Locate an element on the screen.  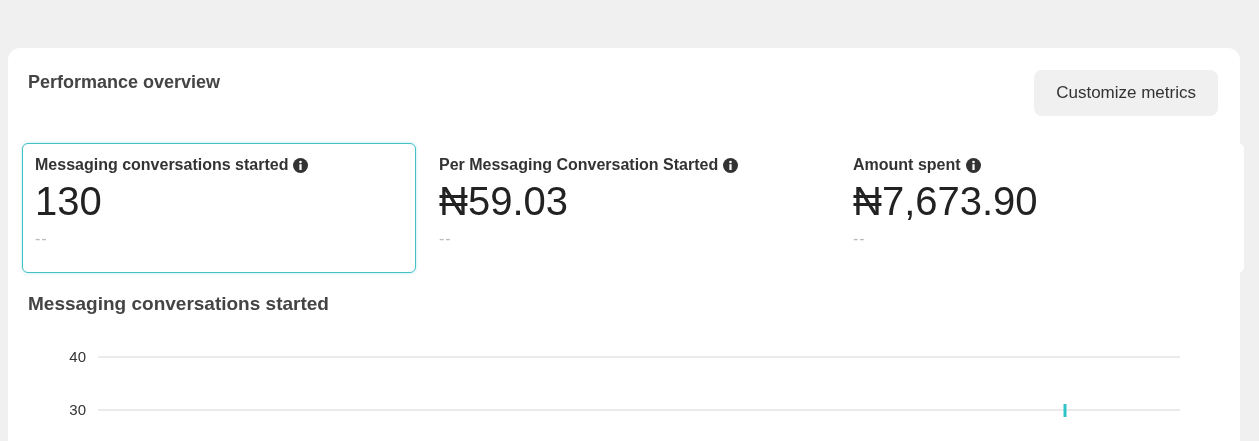
panel-title: Performance overview is located at coordinates (124, 82).